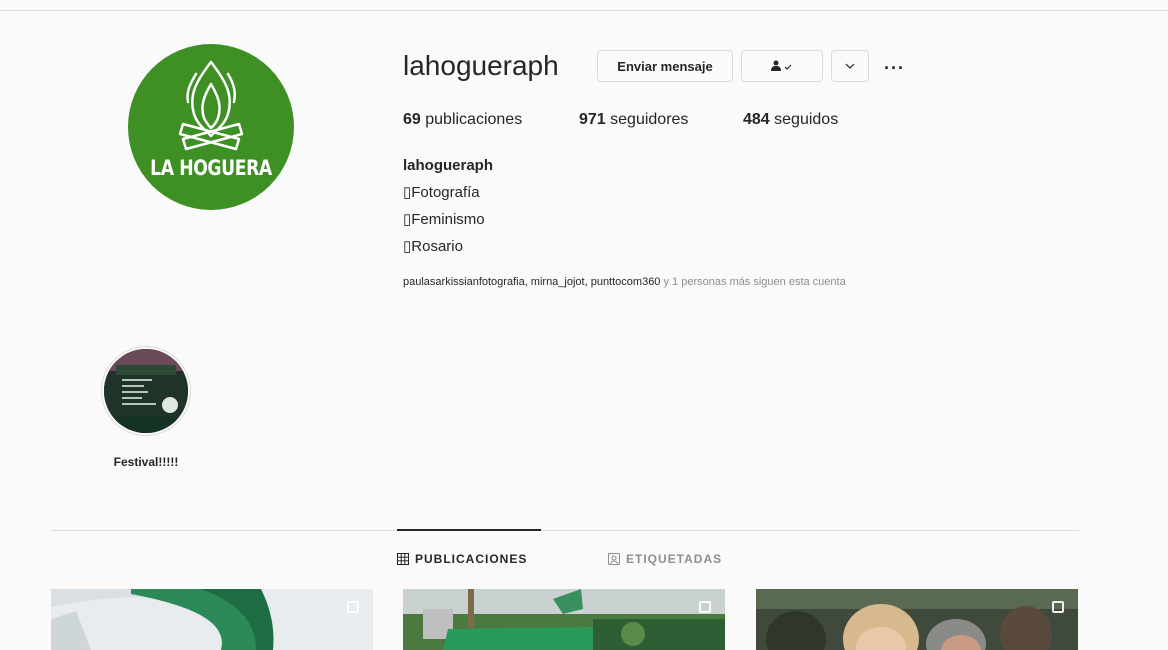 The image size is (1168, 650). Describe the element at coordinates (614, 559) in the screenshot. I see `tagged-user-icon` at that location.